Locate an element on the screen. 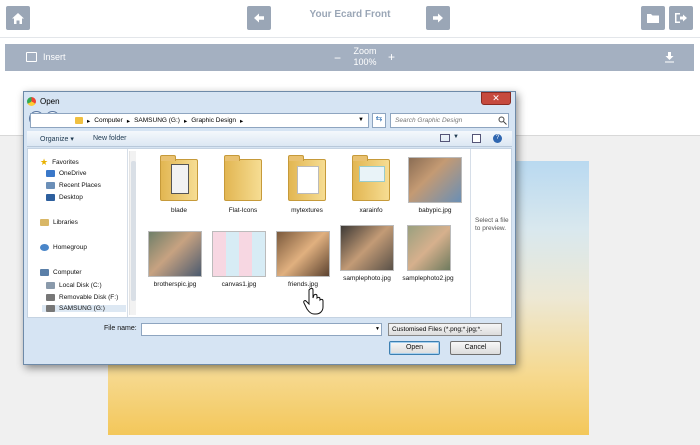 The image size is (700, 445). nav-label: Desktop is located at coordinates (71, 197).